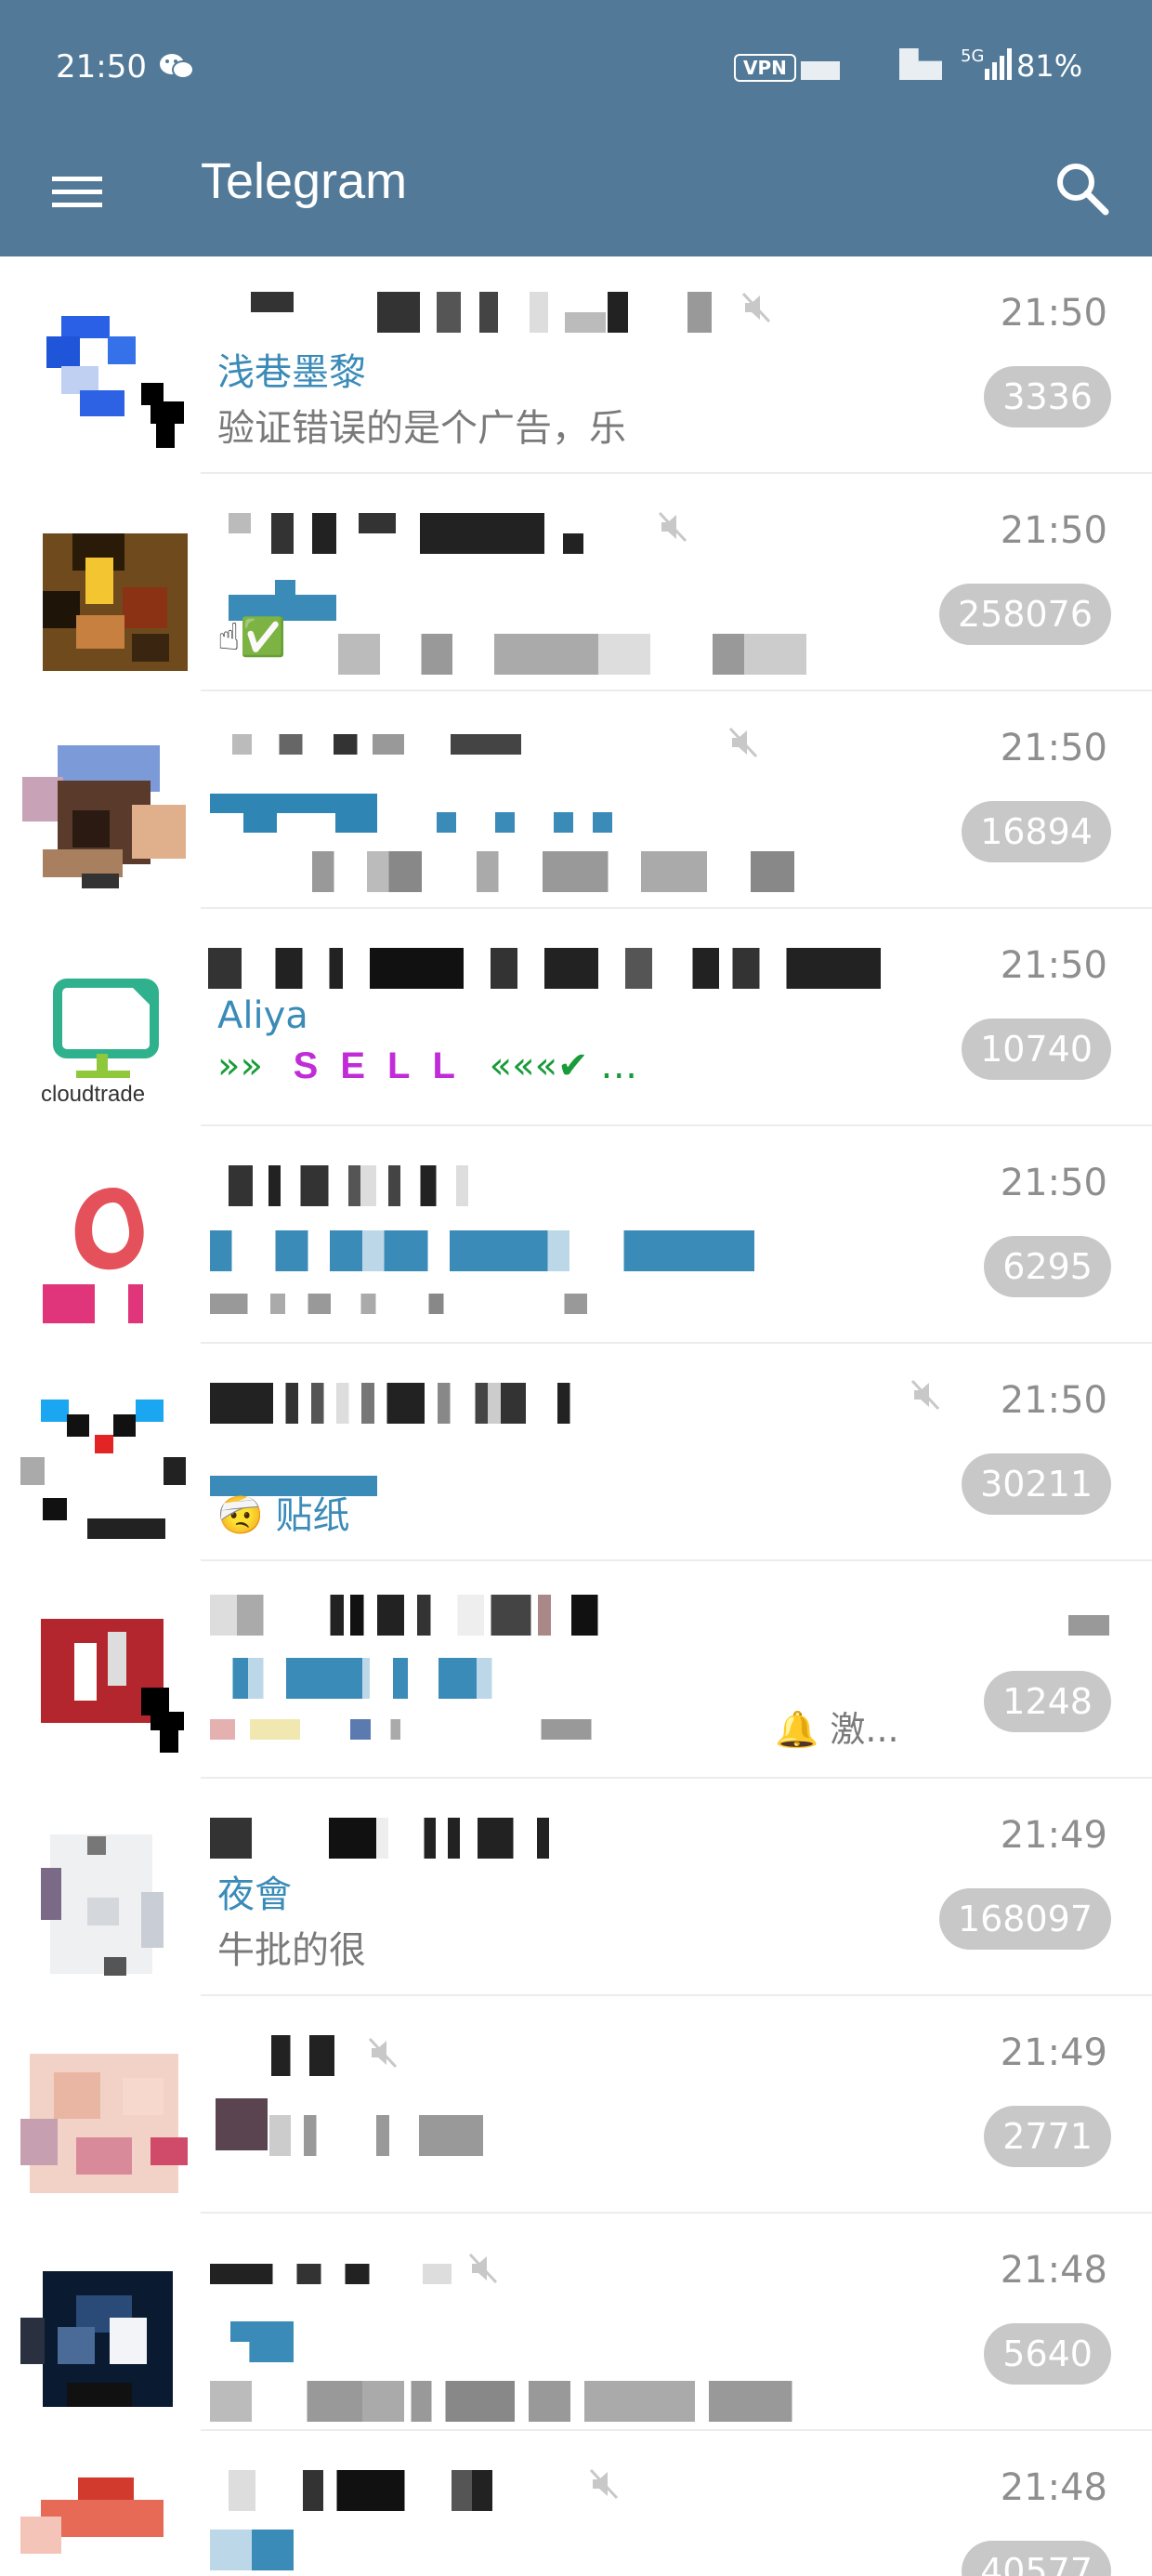 The image size is (1152, 2576). What do you see at coordinates (101, 66) in the screenshot?
I see `status-time: 21:50` at bounding box center [101, 66].